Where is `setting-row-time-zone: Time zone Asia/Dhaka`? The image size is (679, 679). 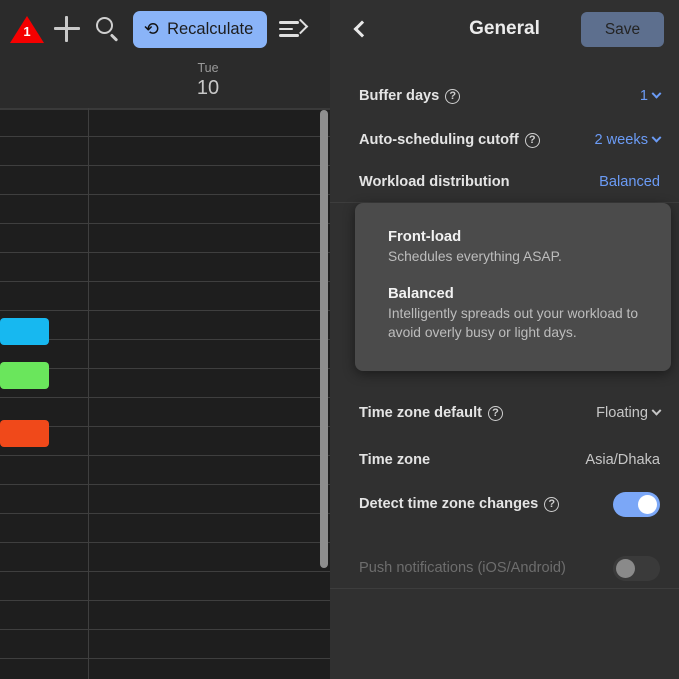 setting-row-time-zone: Time zone Asia/Dhaka is located at coordinates (504, 460).